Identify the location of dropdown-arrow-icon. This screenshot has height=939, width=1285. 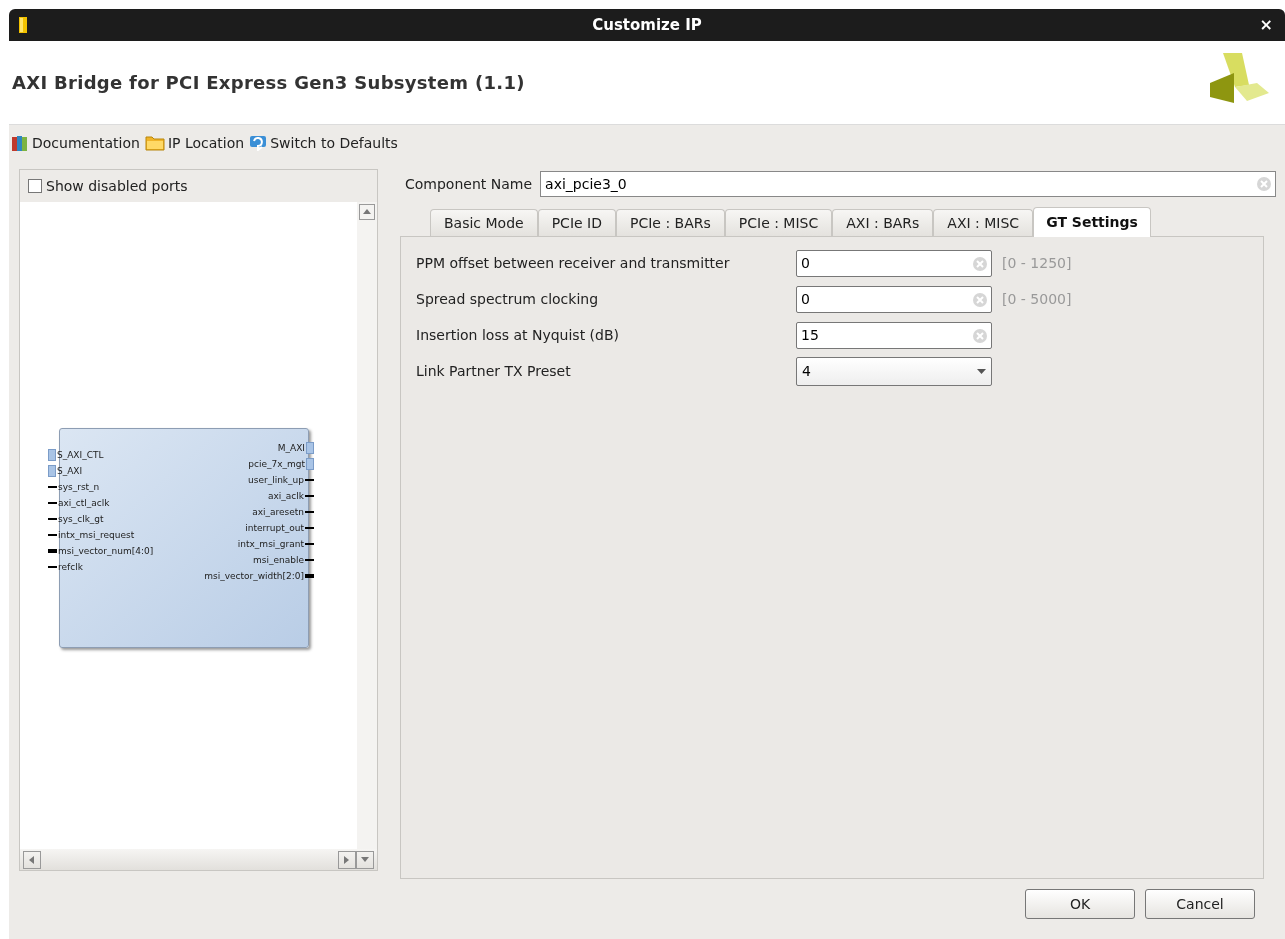
(981, 371).